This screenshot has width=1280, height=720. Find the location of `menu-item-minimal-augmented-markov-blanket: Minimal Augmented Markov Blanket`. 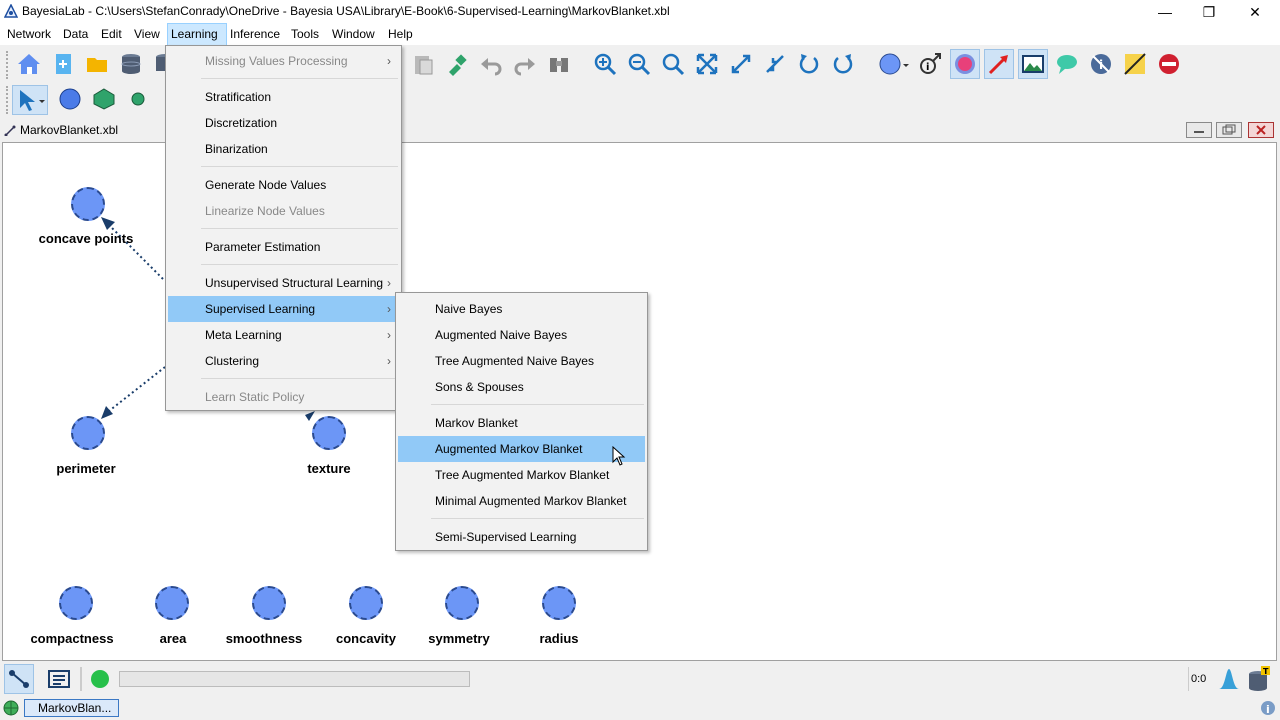

menu-item-minimal-augmented-markov-blanket: Minimal Augmented Markov Blanket is located at coordinates (521, 501).